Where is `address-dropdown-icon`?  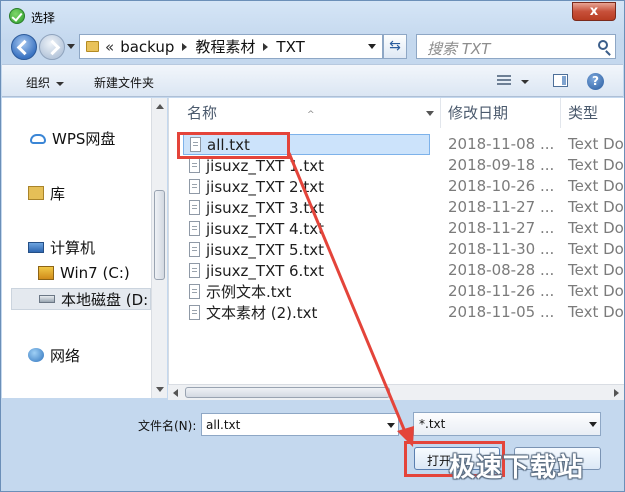 address-dropdown-icon is located at coordinates (372, 46).